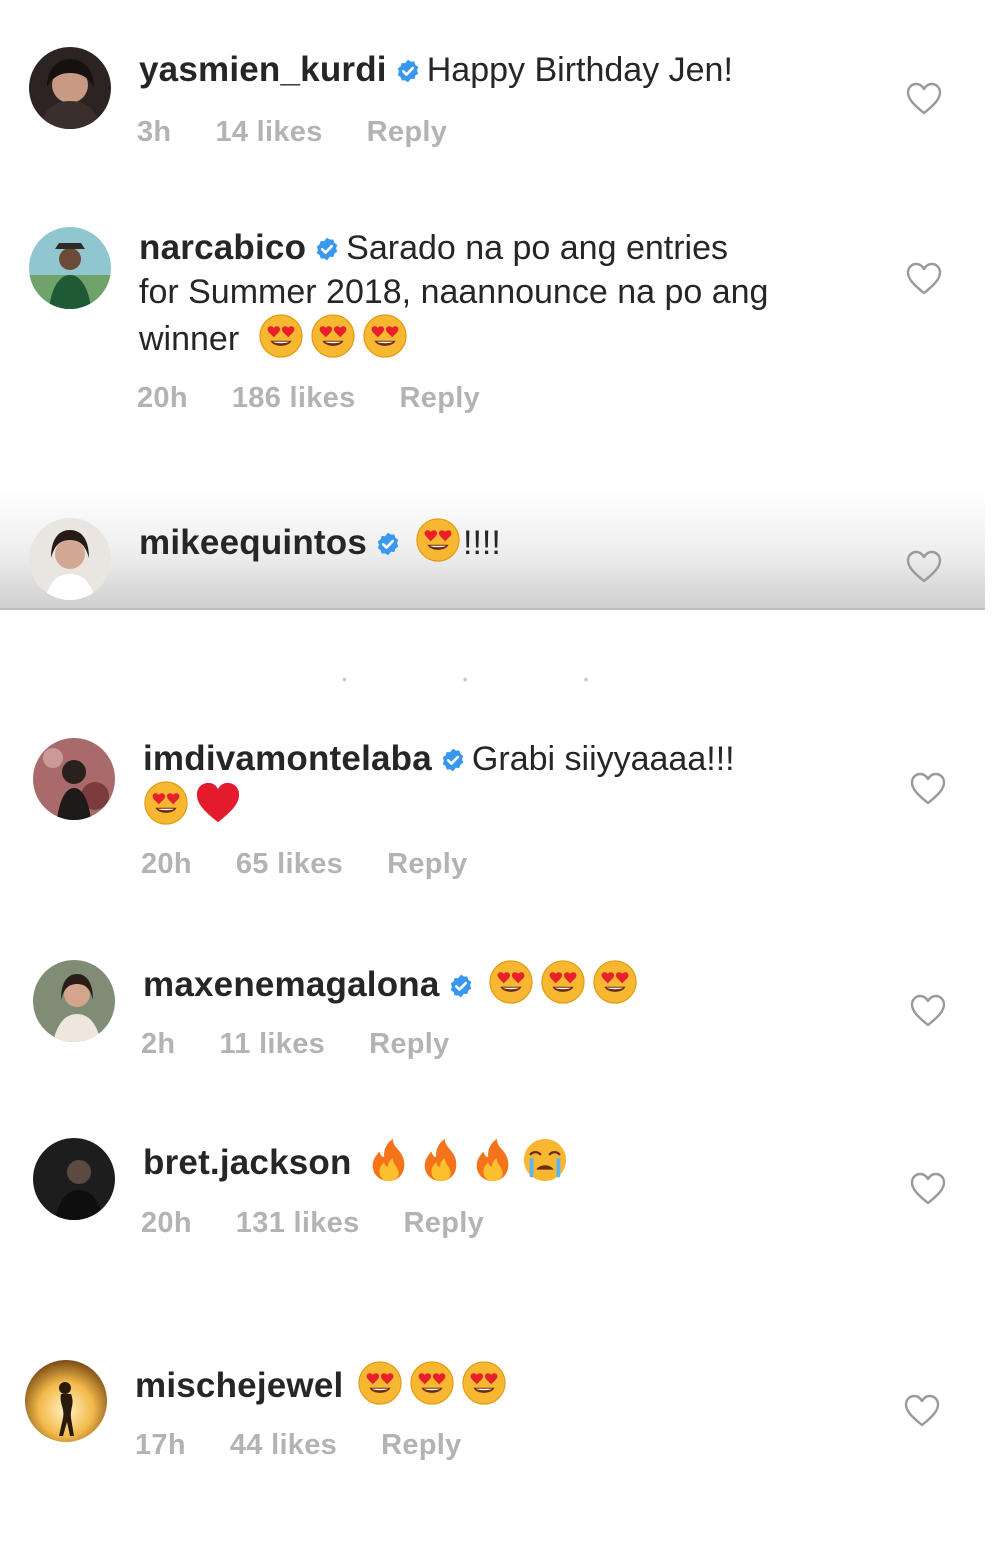  Describe the element at coordinates (253, 542) in the screenshot. I see `username: mikeequintos` at that location.